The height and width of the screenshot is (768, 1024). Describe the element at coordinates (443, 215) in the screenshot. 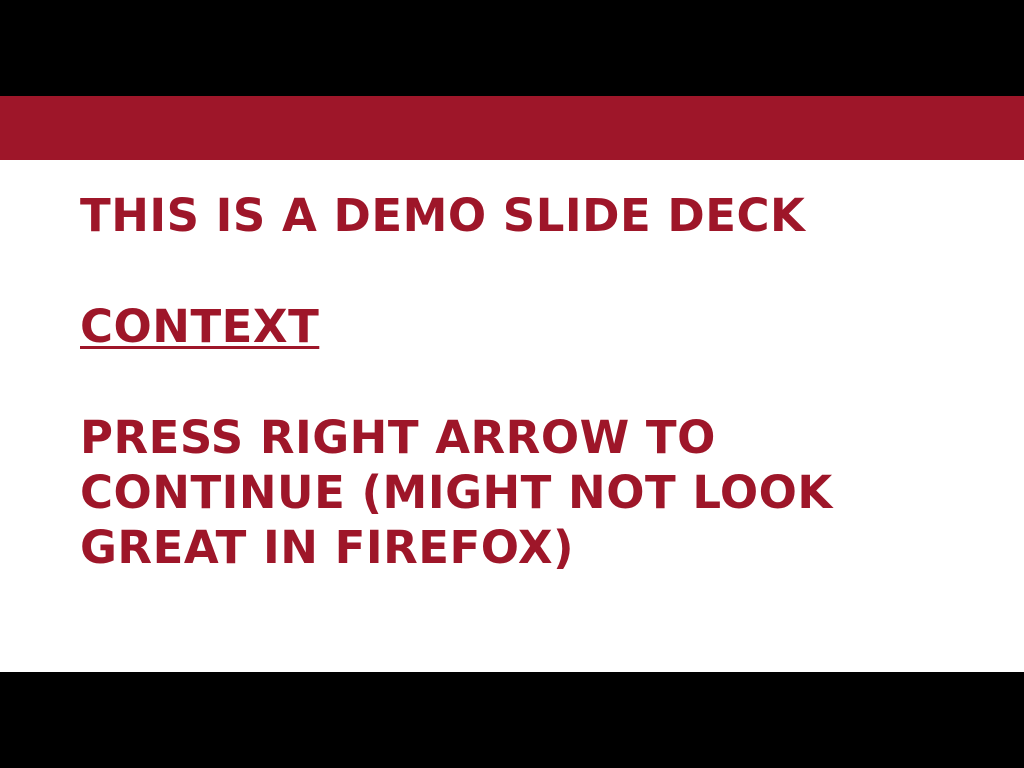

I see `slide-title: This is a demo slide deck` at that location.